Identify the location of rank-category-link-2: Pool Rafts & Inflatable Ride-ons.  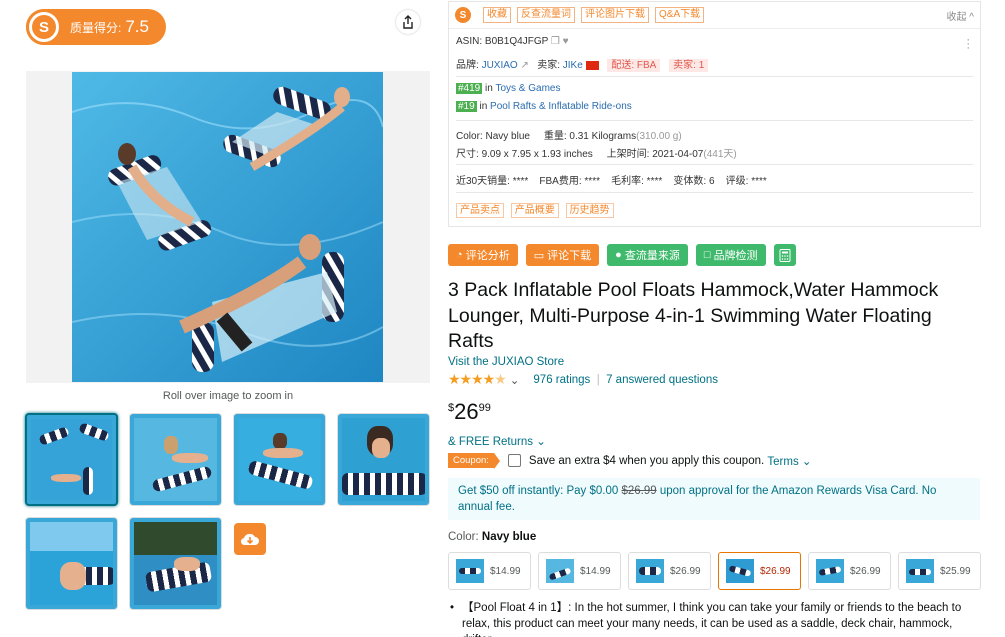
(561, 106).